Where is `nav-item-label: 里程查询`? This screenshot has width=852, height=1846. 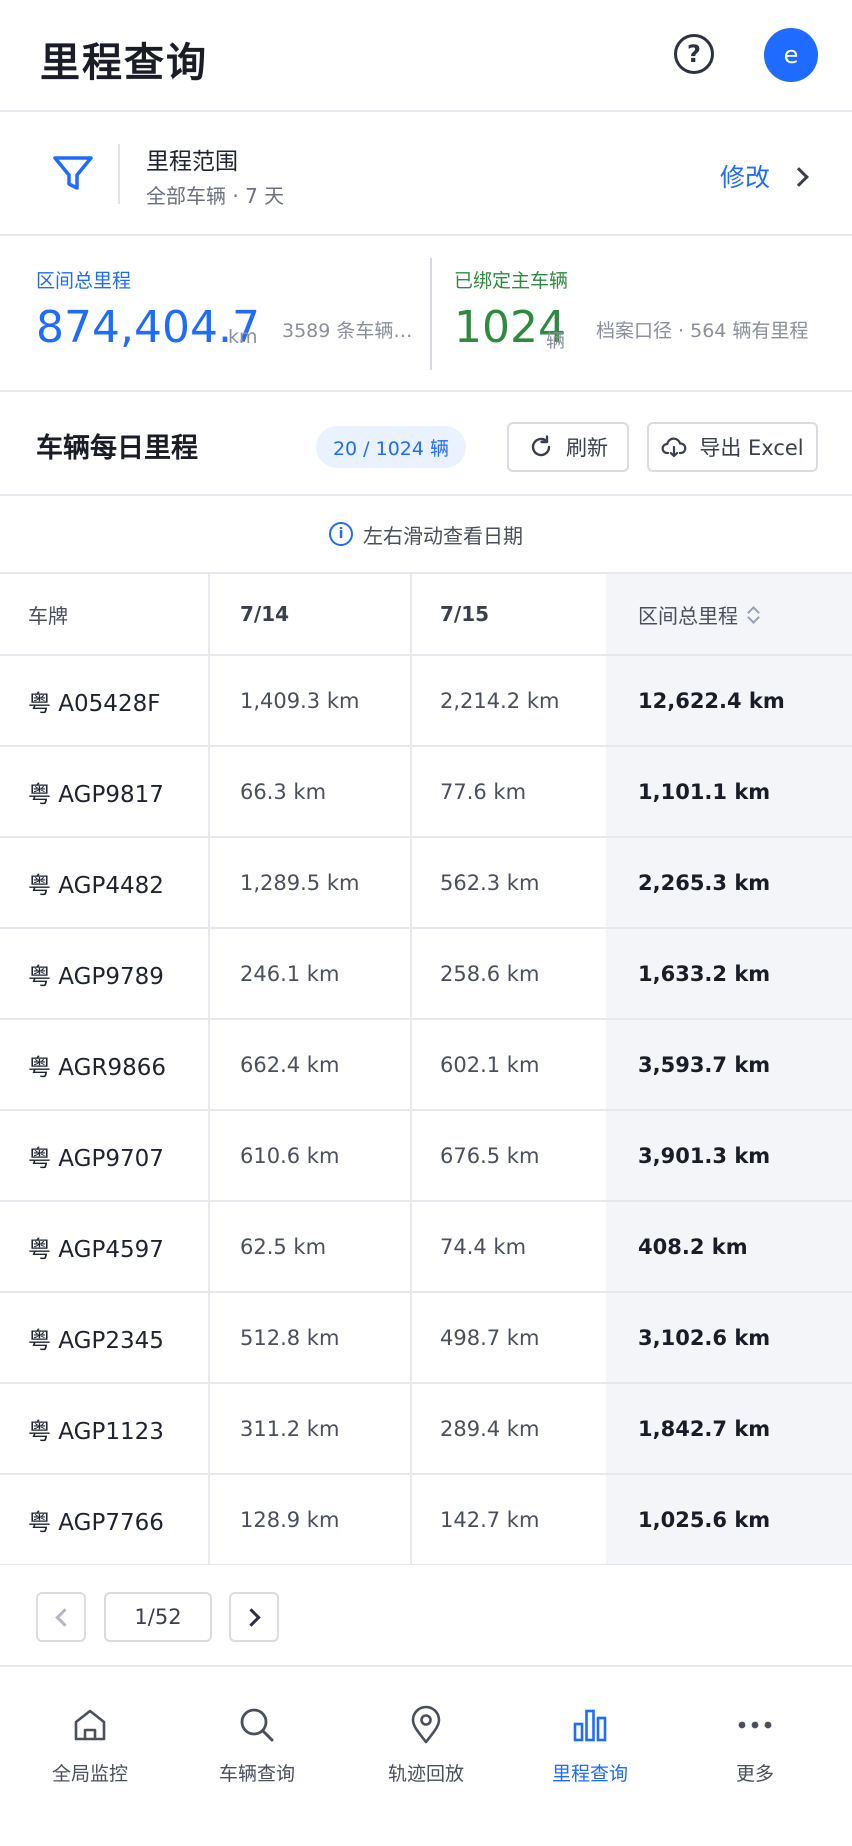
nav-item-label: 里程查询 is located at coordinates (589, 1774).